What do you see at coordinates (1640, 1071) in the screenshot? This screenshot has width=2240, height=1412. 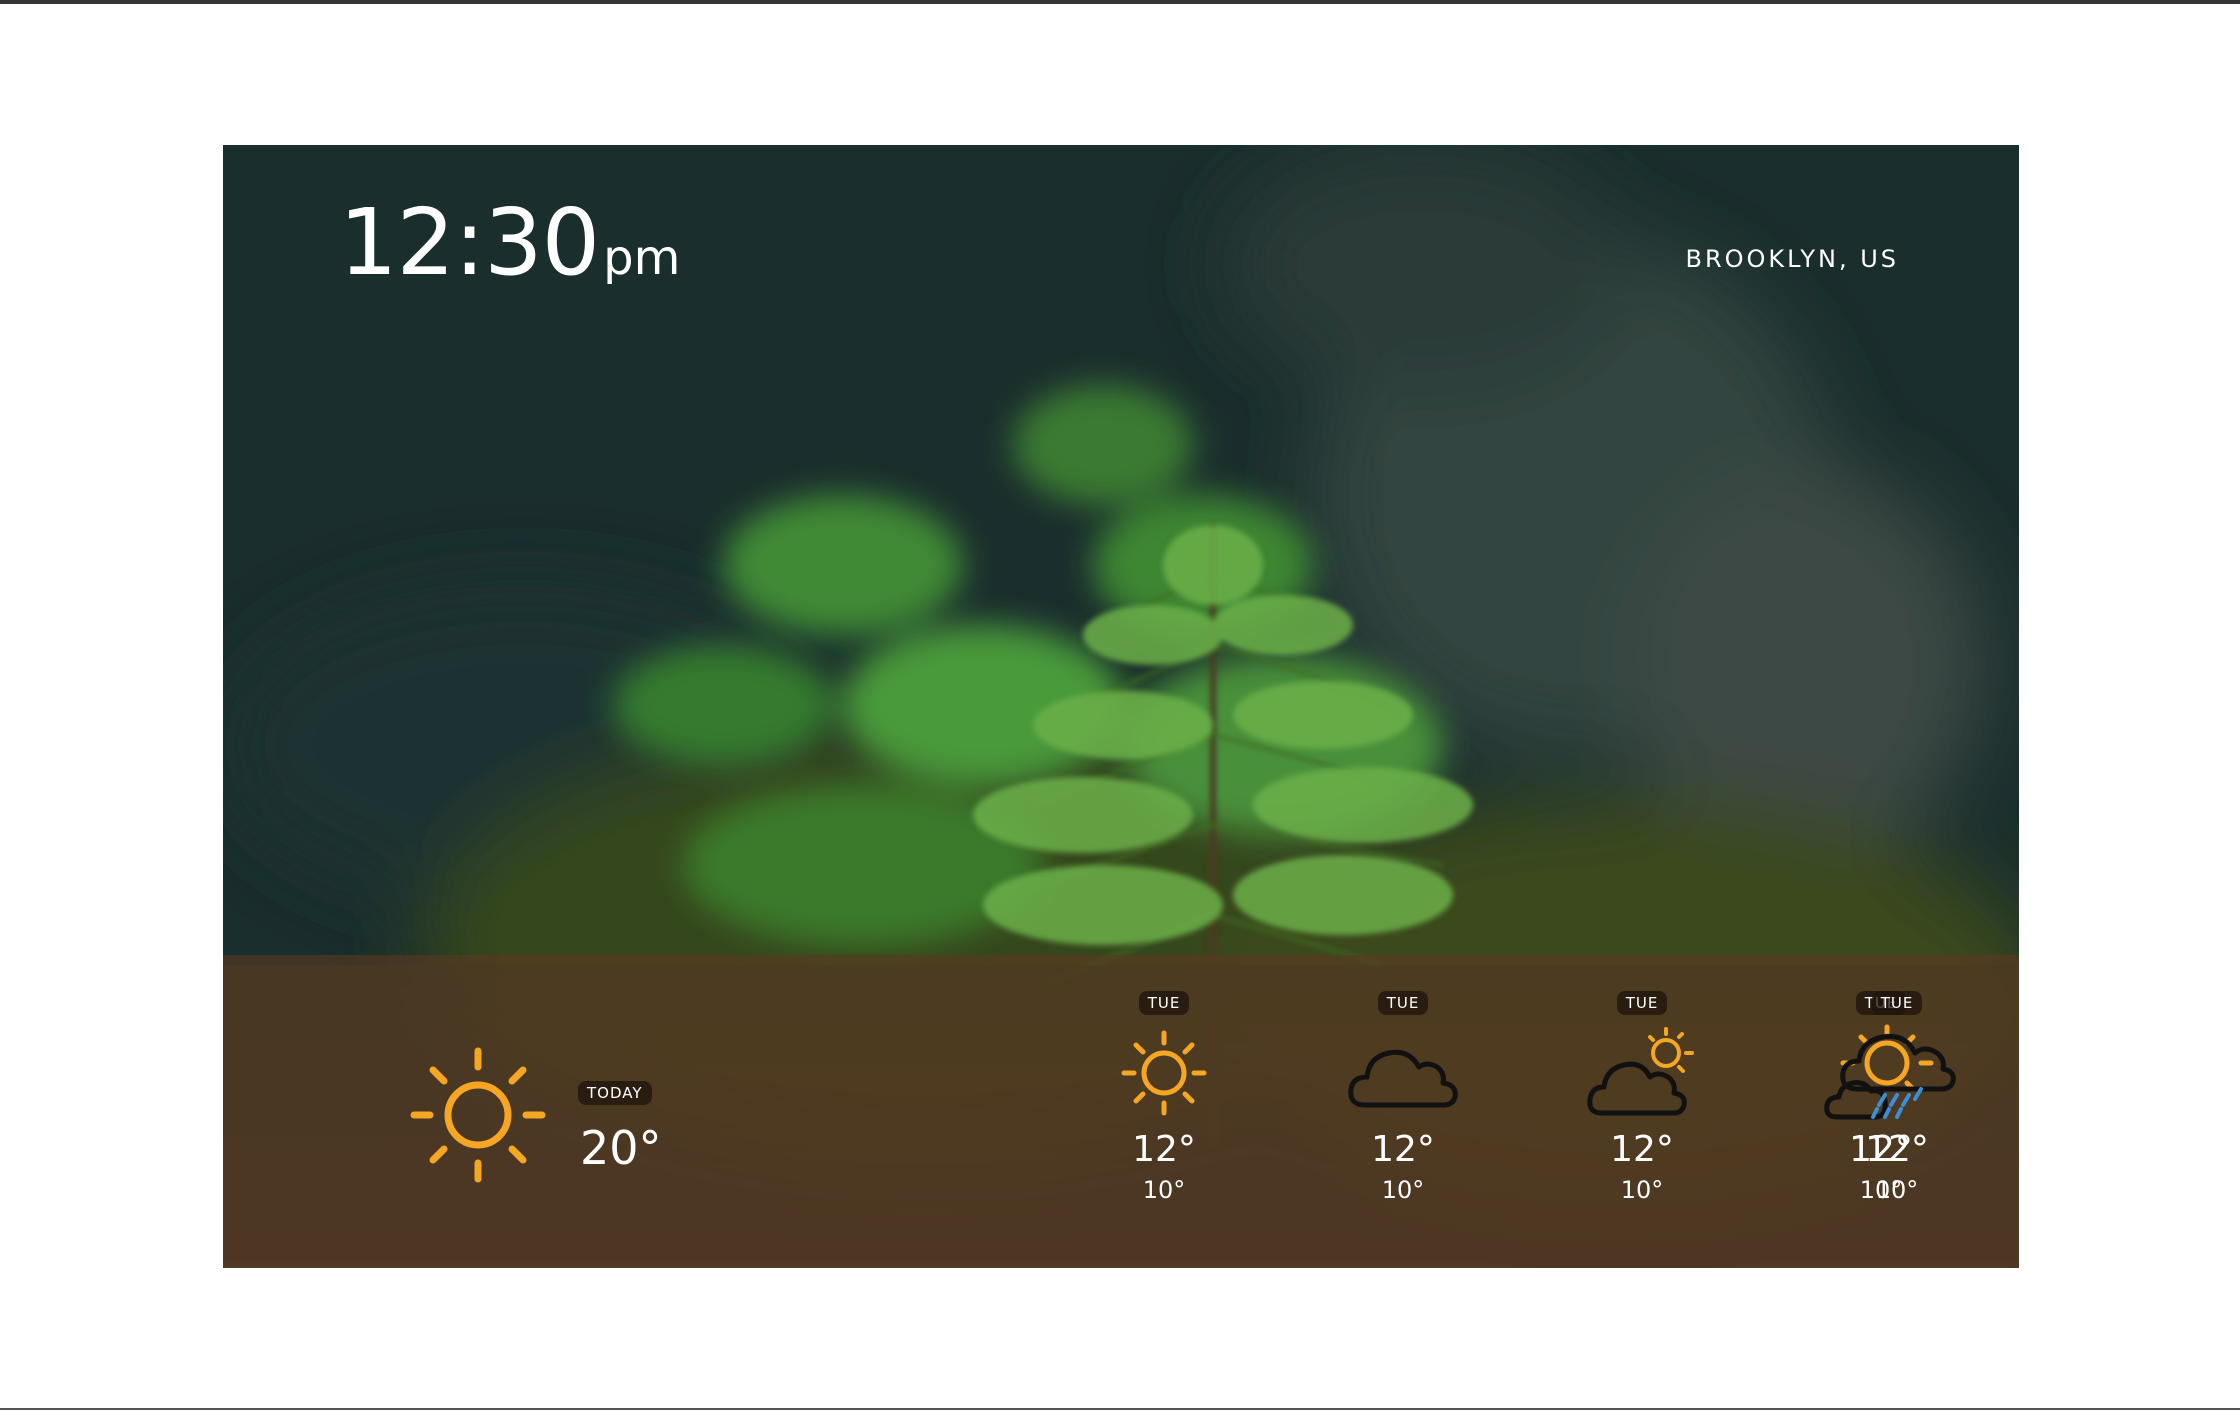 I see `cloud-sun-icon` at bounding box center [1640, 1071].